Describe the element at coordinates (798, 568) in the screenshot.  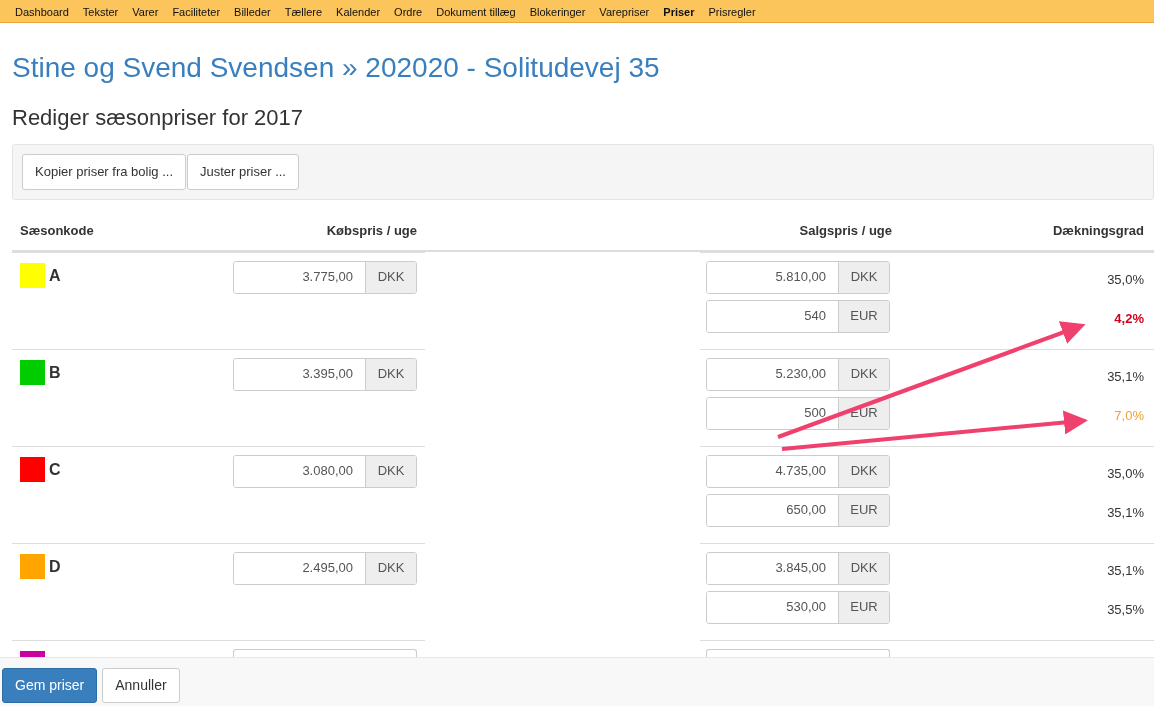
I see `price-input: 3.845,00 DKK` at that location.